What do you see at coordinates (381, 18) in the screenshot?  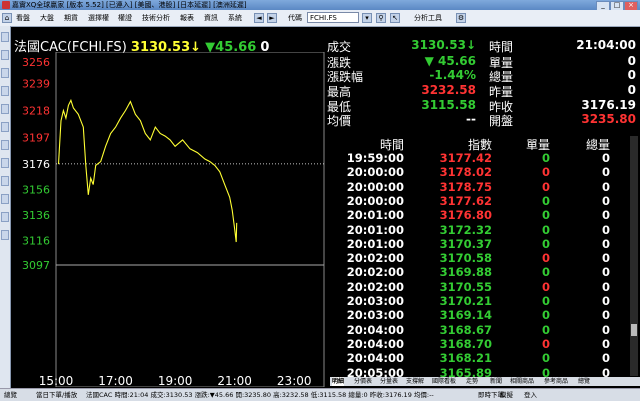 I see `search-icon: ⚲` at bounding box center [381, 18].